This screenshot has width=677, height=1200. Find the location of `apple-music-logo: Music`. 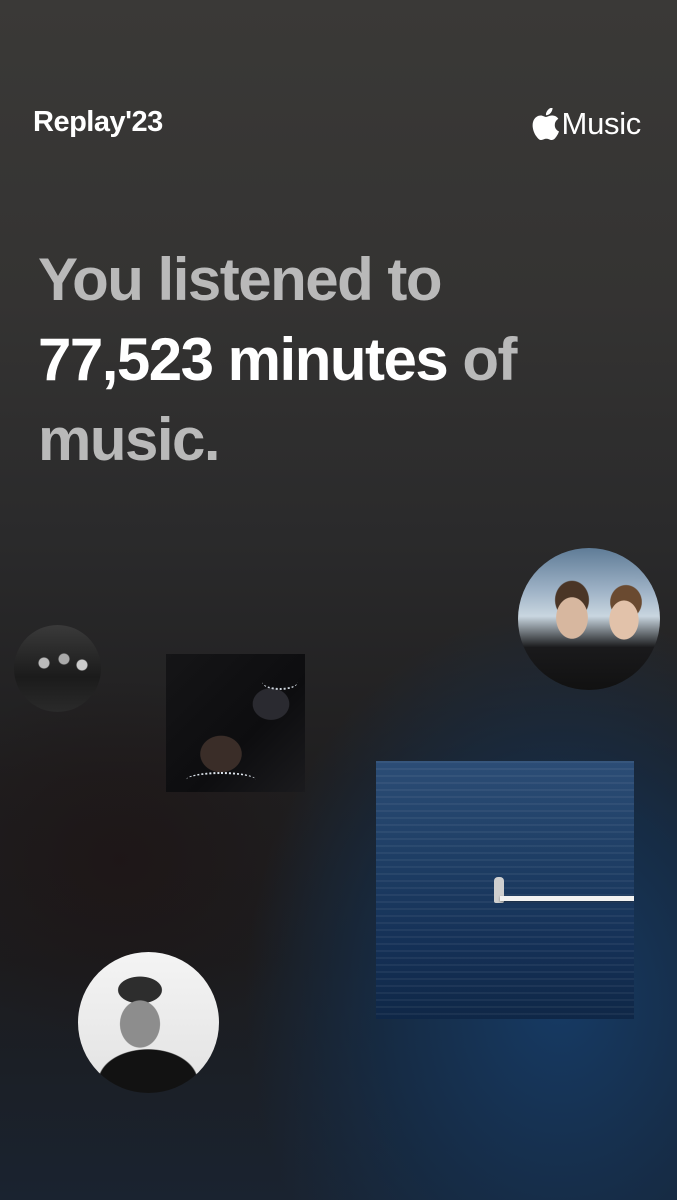

apple-music-logo: Music is located at coordinates (586, 124).